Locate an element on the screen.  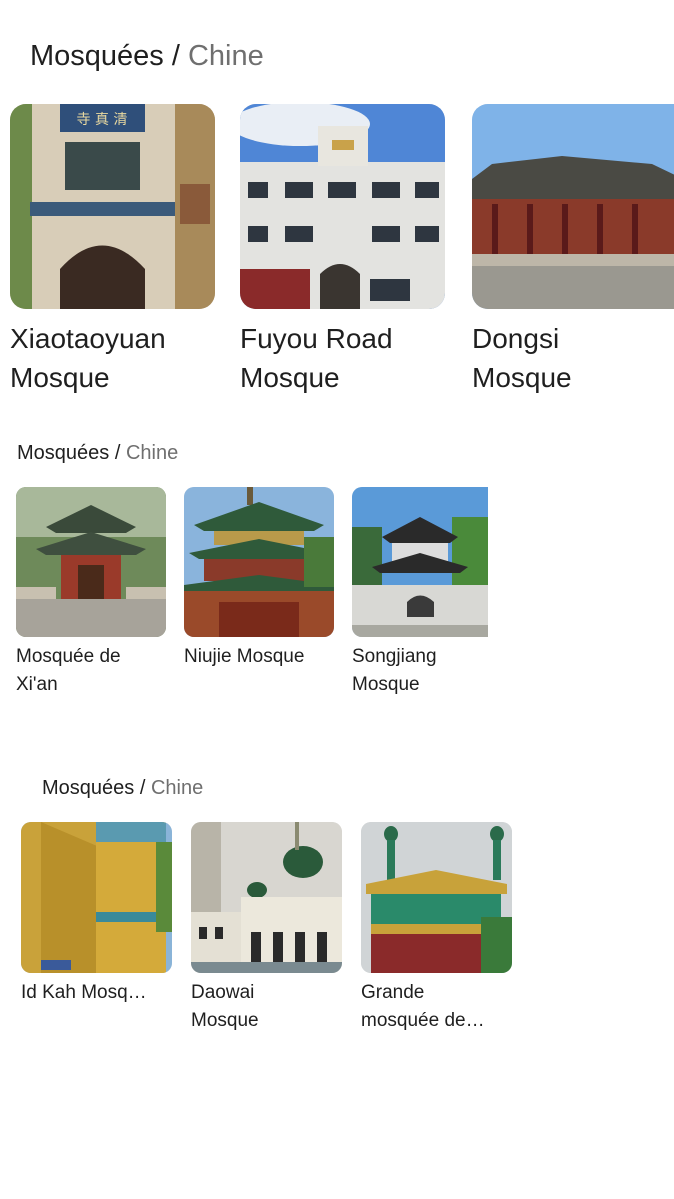
result-card-fuyou-road: Fuyou Road Mosque is located at coordinates (342, 250).